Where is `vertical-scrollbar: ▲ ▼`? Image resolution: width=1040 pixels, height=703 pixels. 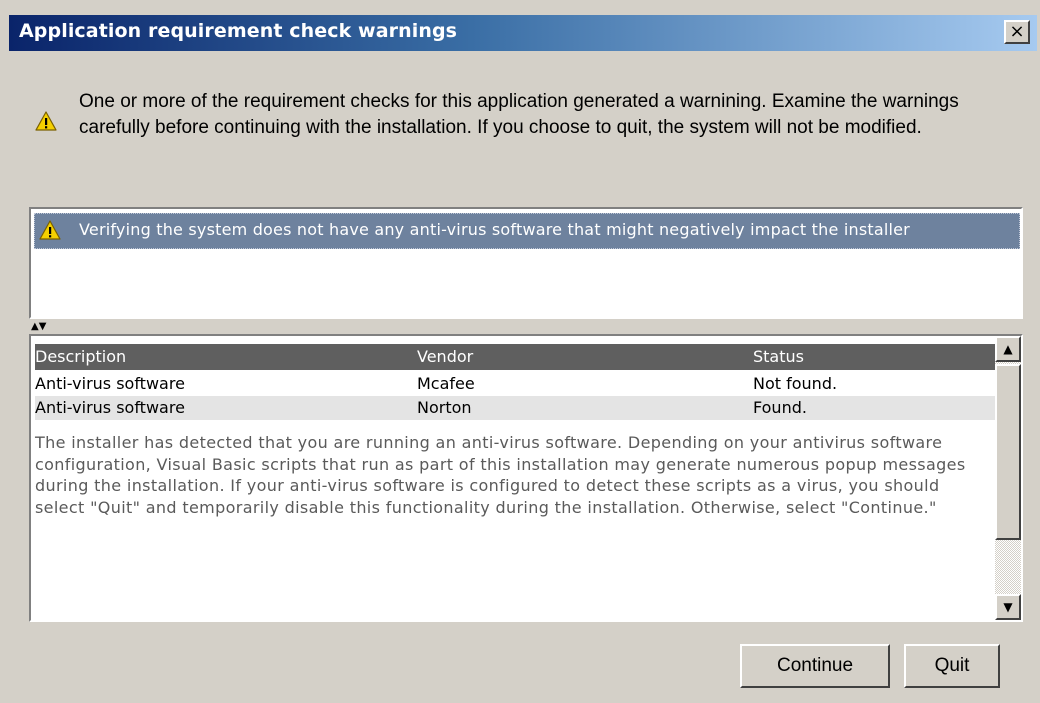 vertical-scrollbar: ▲ ▼ is located at coordinates (1008, 478).